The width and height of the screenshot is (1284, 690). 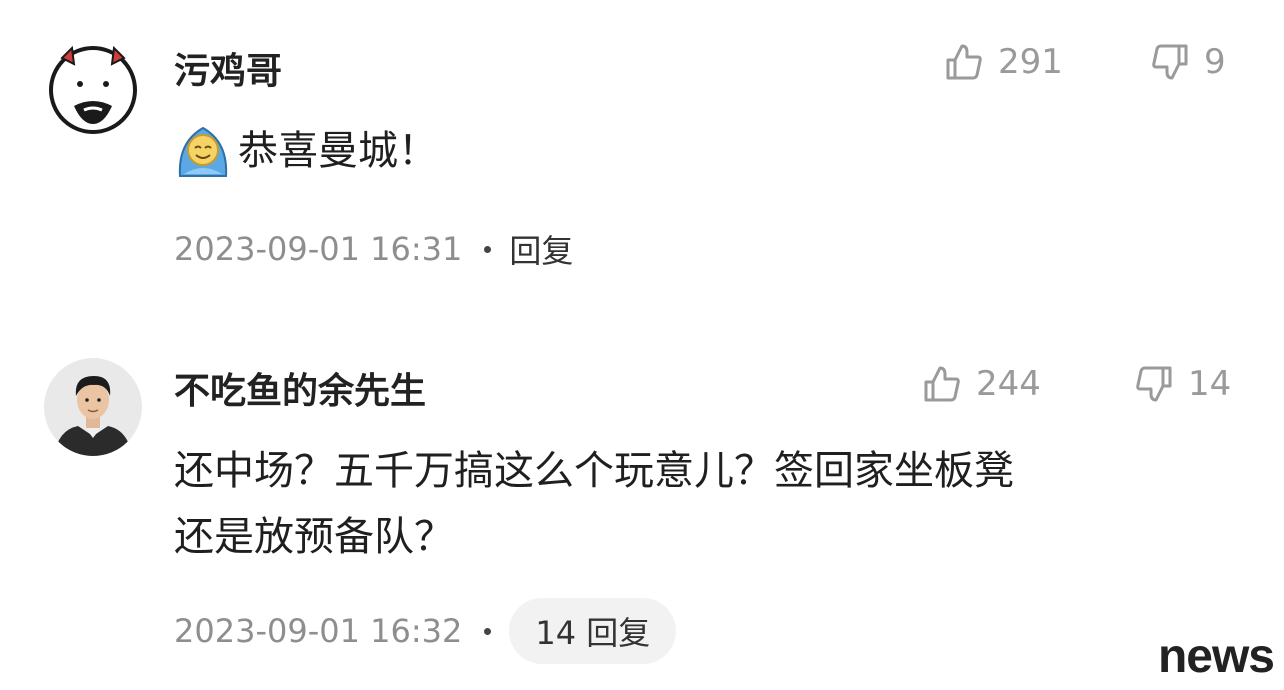 I want to click on comment-meta: 2023-09-01 16:31 回复, so click(x=373, y=249).